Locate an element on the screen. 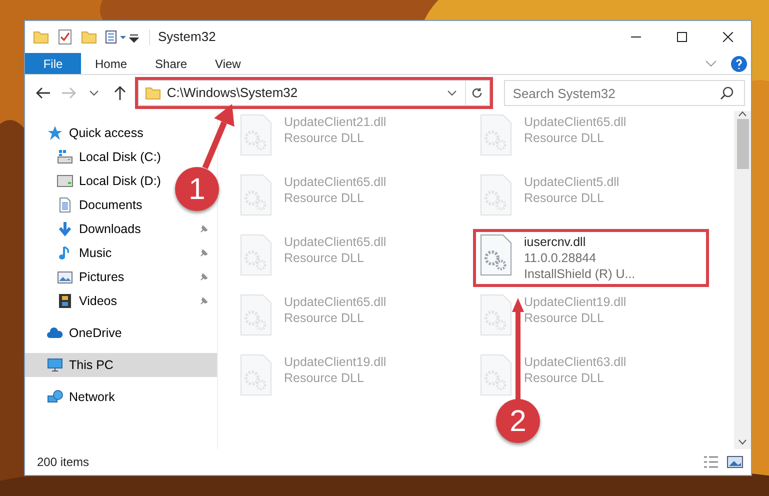 This screenshot has height=496, width=769. refresh-icon is located at coordinates (477, 93).